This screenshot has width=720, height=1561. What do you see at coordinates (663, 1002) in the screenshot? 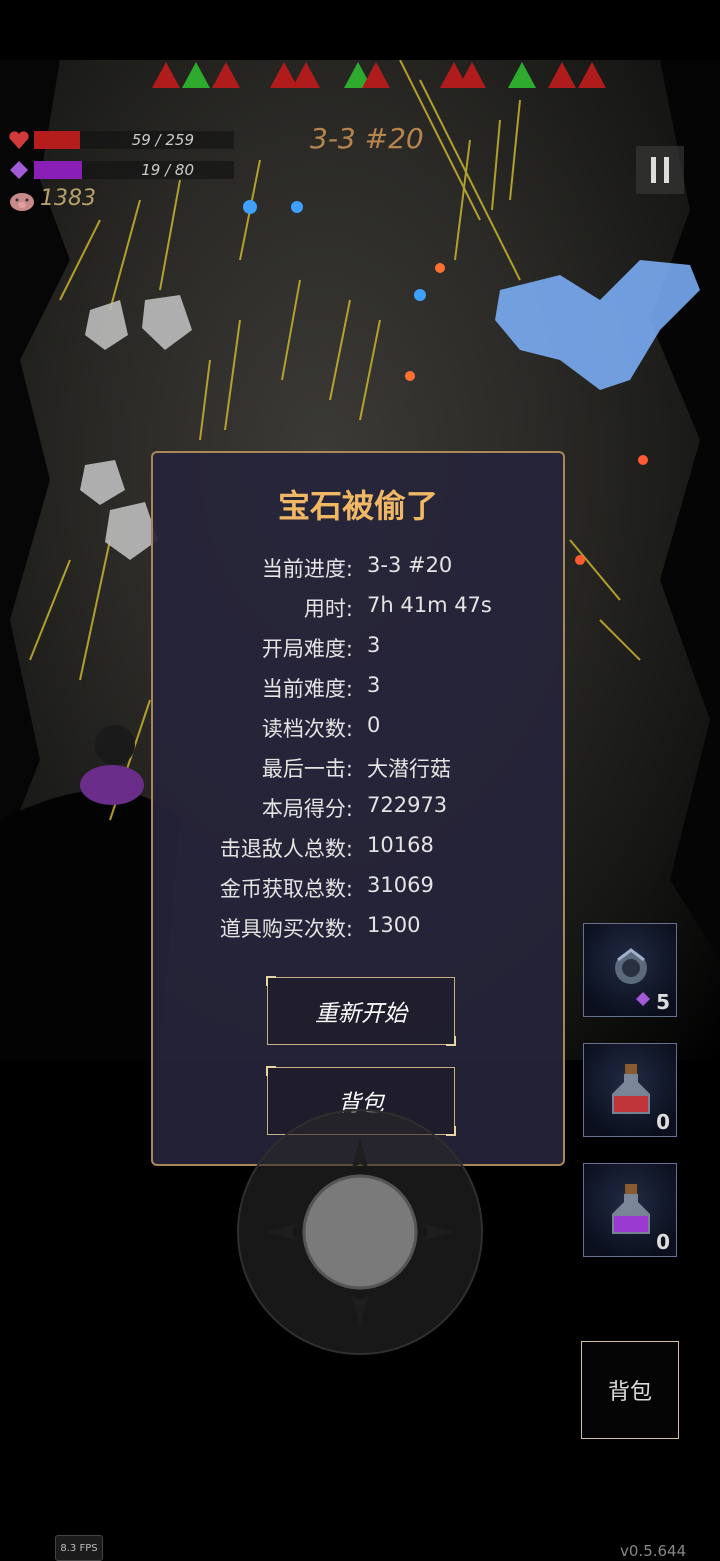
I see `item-count: 5` at bounding box center [663, 1002].